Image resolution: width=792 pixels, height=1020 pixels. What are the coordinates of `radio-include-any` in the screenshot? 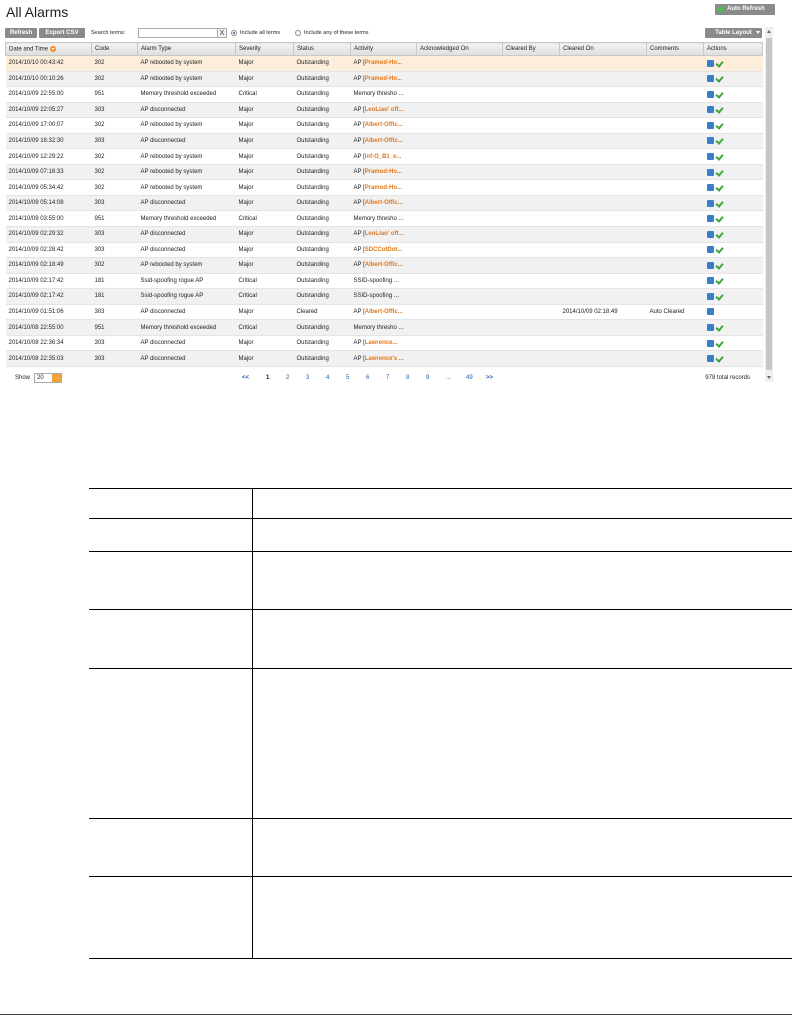 It's located at (298, 33).